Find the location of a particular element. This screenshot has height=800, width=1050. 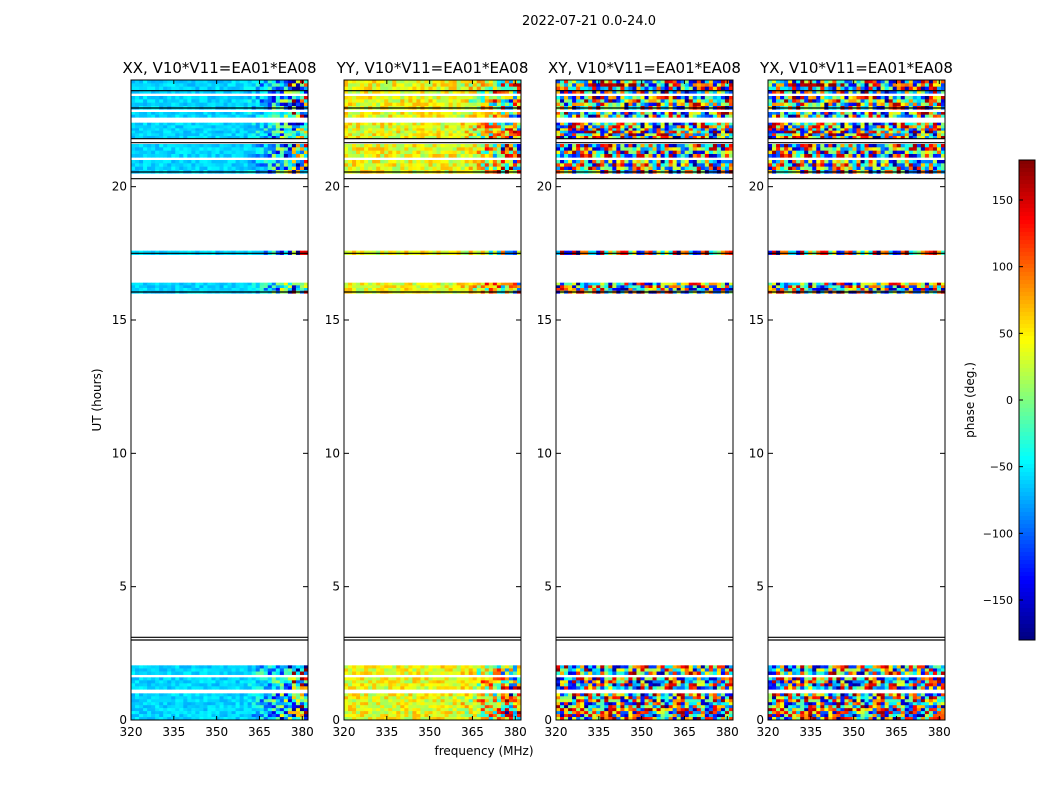

panel-frame is located at coordinates (219, 400).